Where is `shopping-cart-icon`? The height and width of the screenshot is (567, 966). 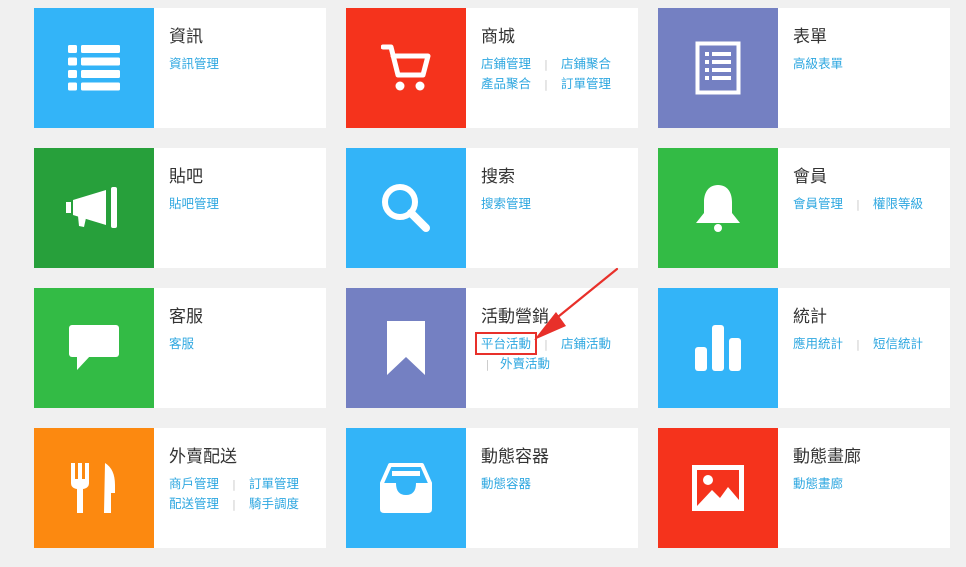
shopping-cart-icon is located at coordinates (406, 68).